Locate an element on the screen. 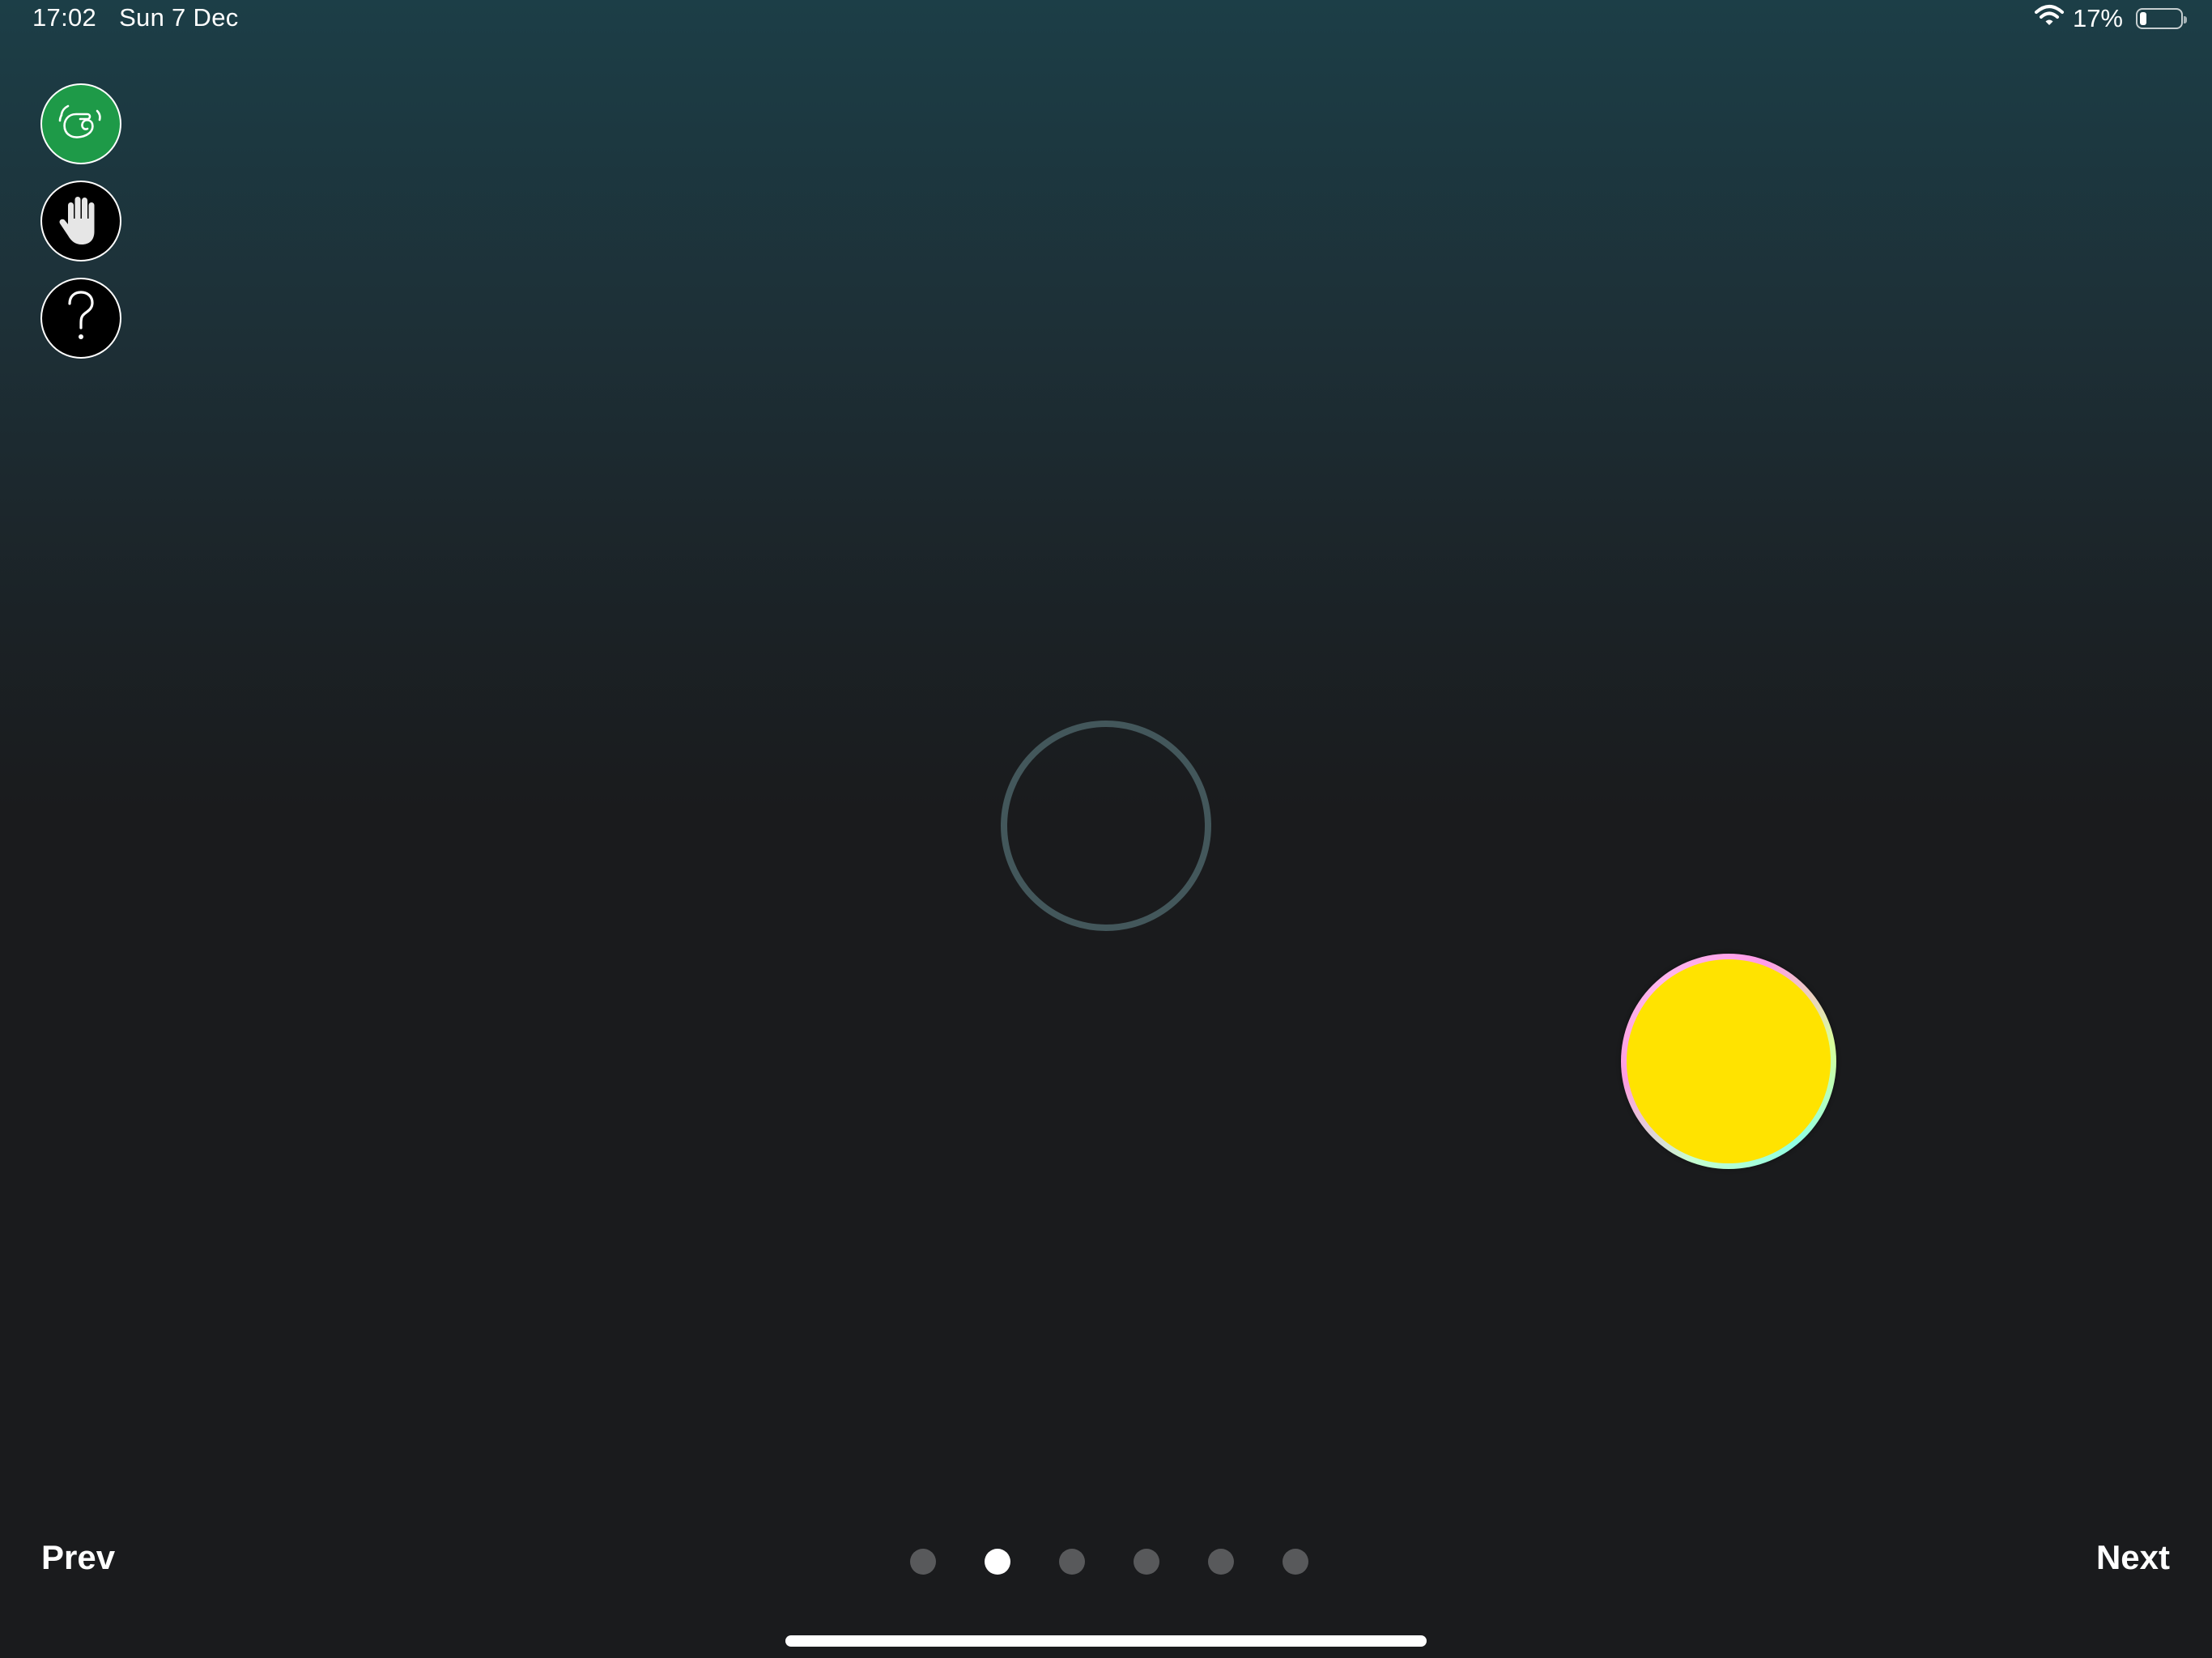  hand-icon is located at coordinates (81, 221).